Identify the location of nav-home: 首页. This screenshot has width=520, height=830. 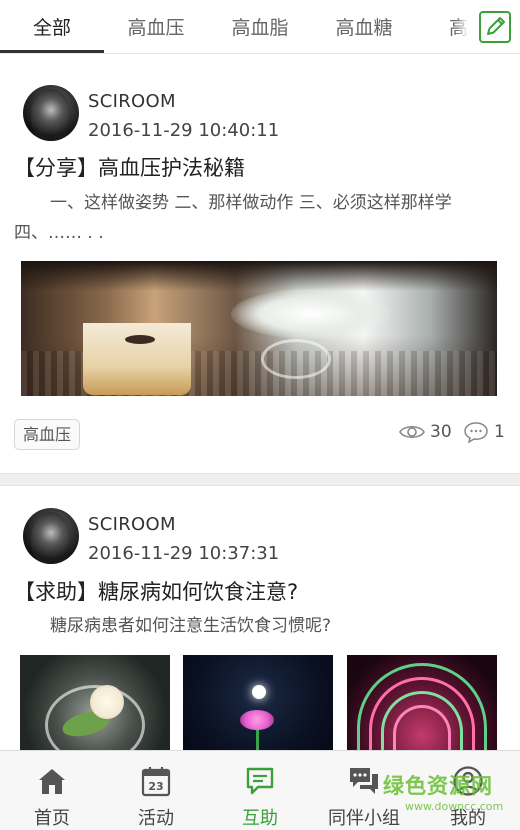
(52, 790).